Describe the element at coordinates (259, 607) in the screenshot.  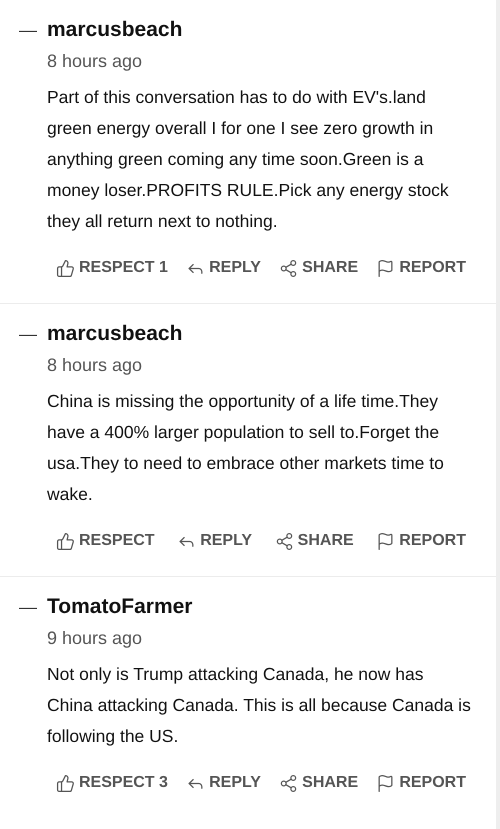
I see `comment-author: TomatoFarmer` at that location.